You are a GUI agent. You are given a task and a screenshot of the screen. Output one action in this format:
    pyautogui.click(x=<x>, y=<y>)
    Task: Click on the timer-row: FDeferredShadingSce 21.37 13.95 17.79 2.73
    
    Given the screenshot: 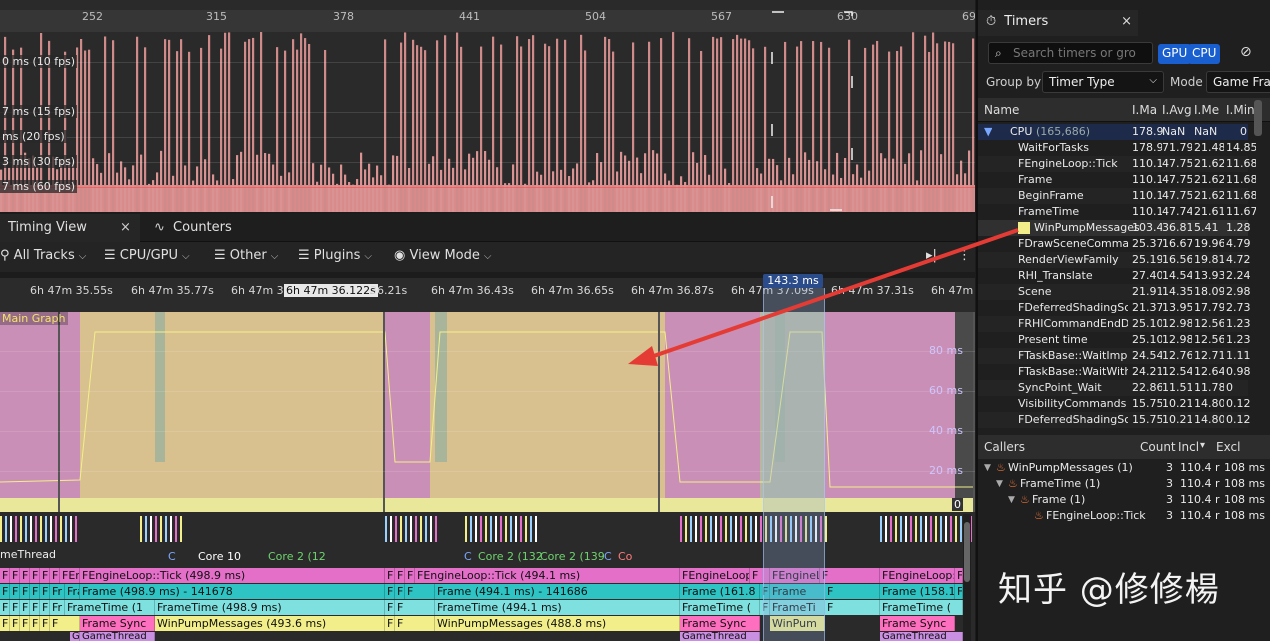 What is the action you would take?
    pyautogui.click(x=1114, y=308)
    